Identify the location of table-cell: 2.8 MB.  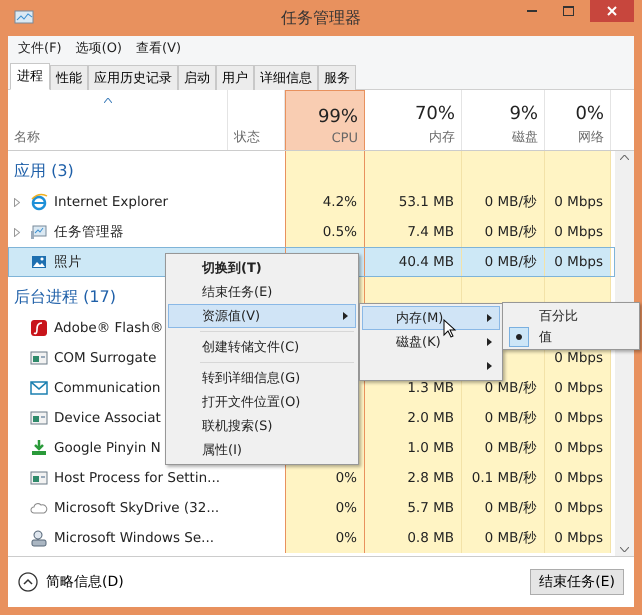
(413, 478).